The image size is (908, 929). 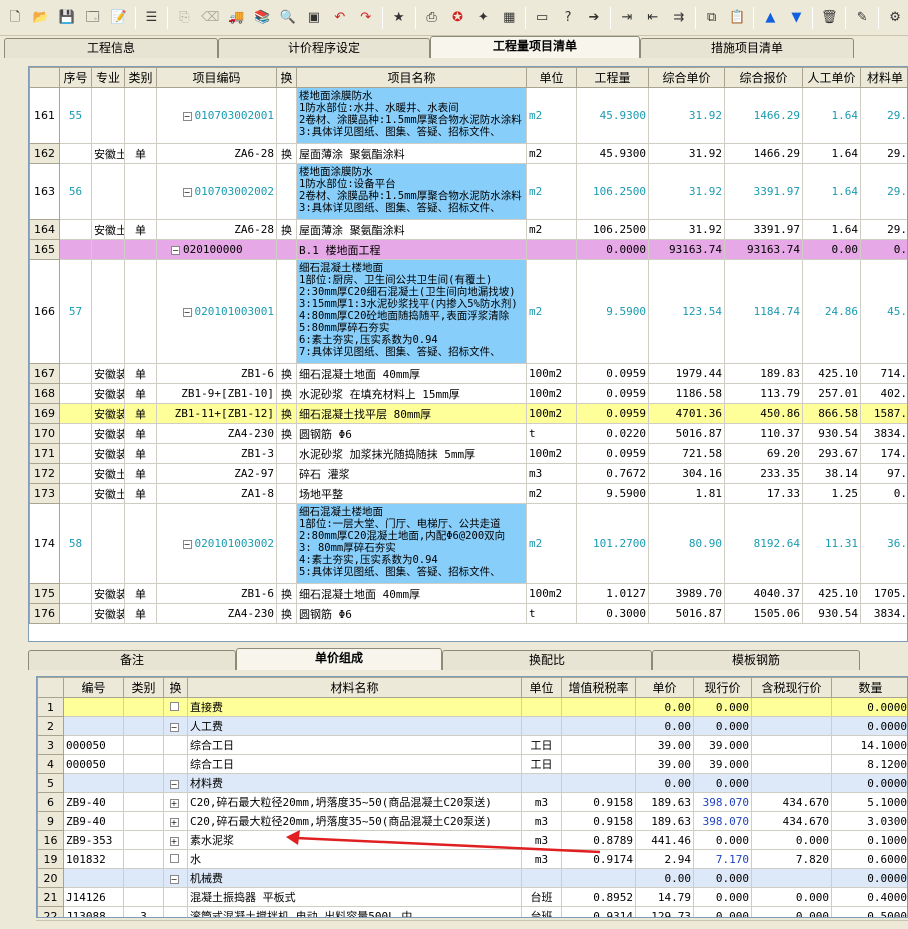 What do you see at coordinates (411, 473) in the screenshot?
I see `item-name-cell: 碎石 灌浆` at bounding box center [411, 473].